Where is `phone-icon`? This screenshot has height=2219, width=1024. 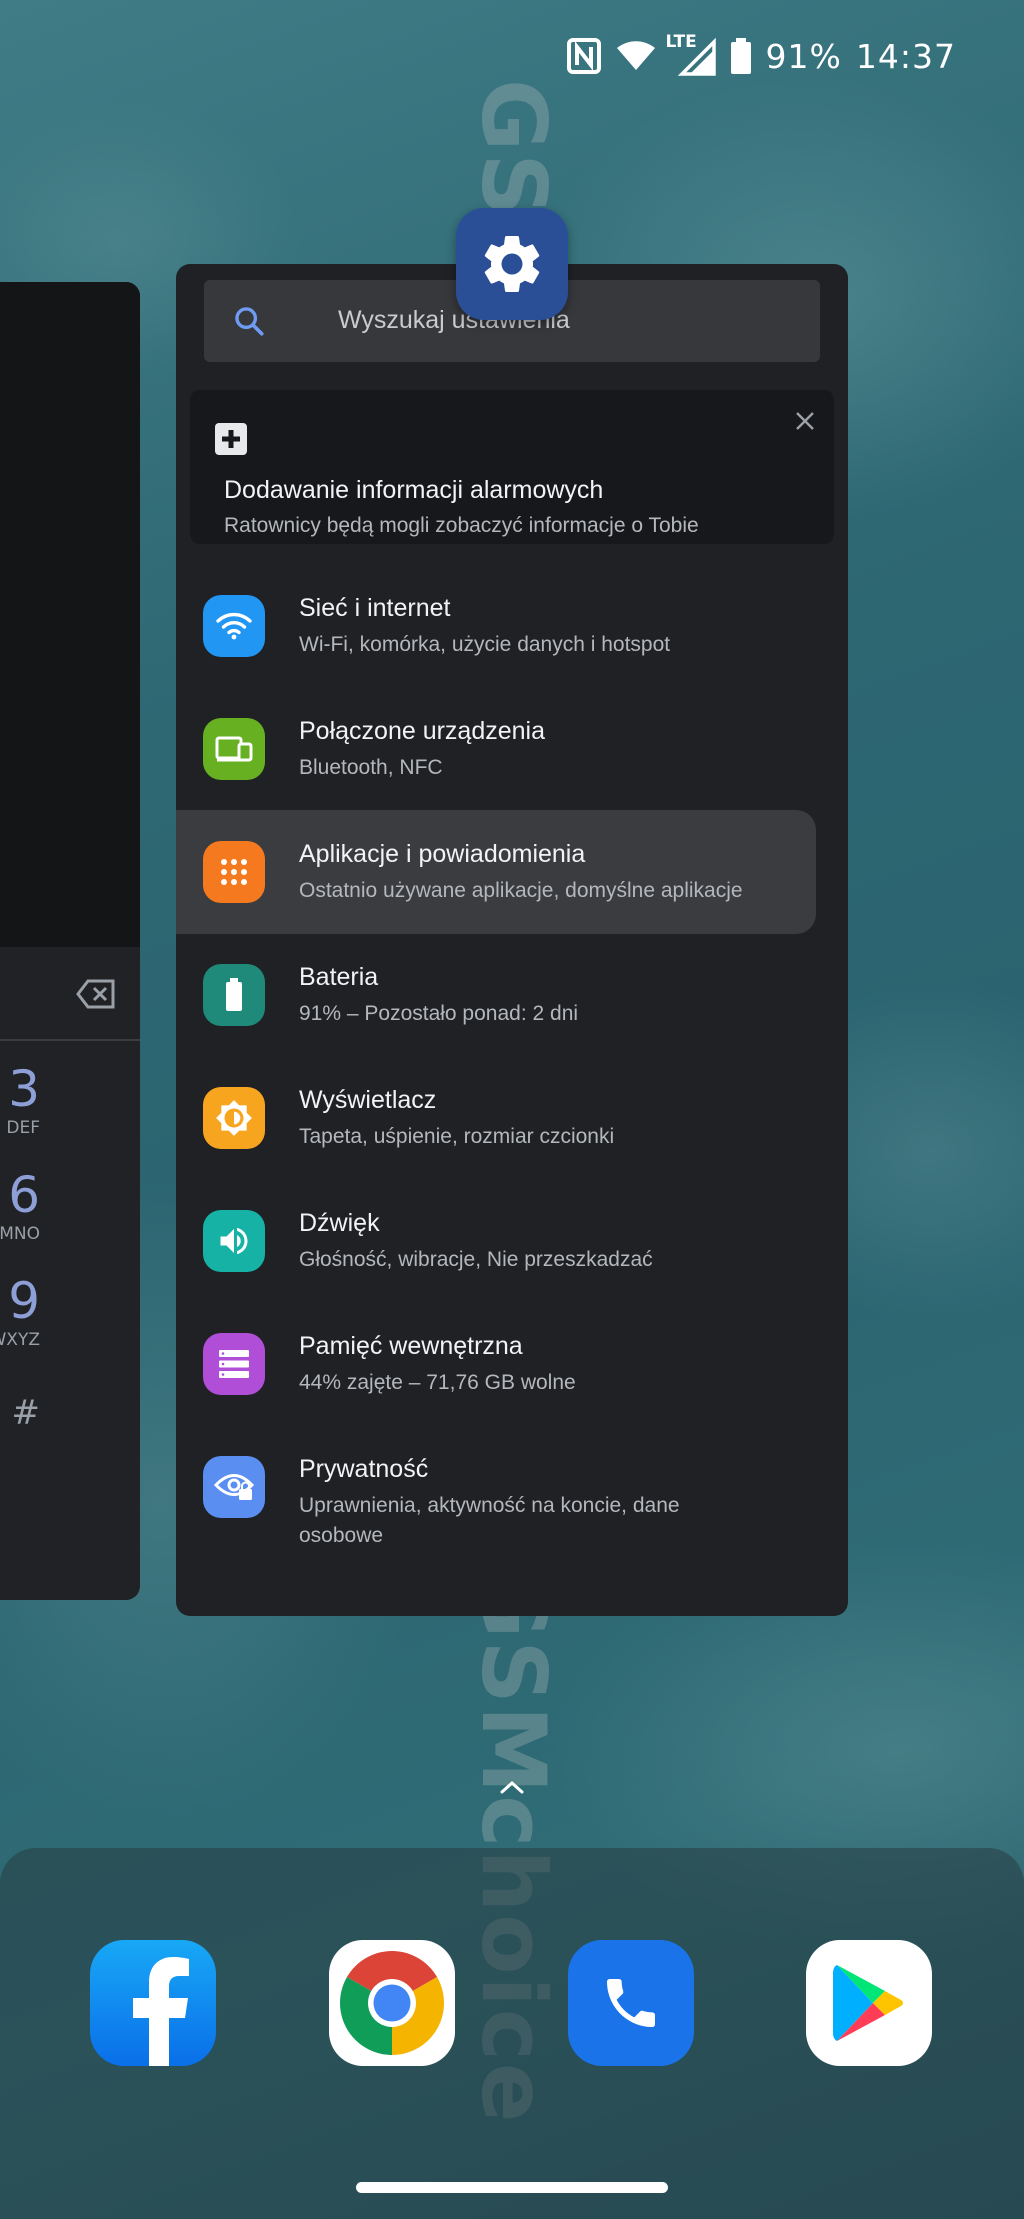
phone-icon is located at coordinates (631, 2003).